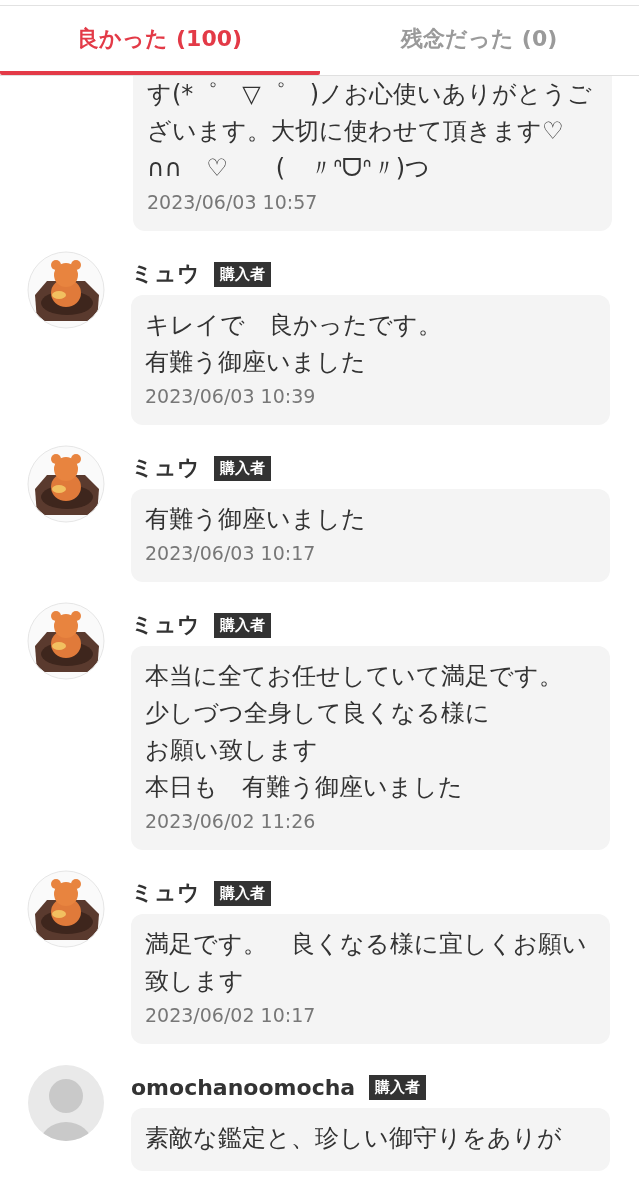  I want to click on review-date: 2023/06/02 11:26, so click(231, 821).